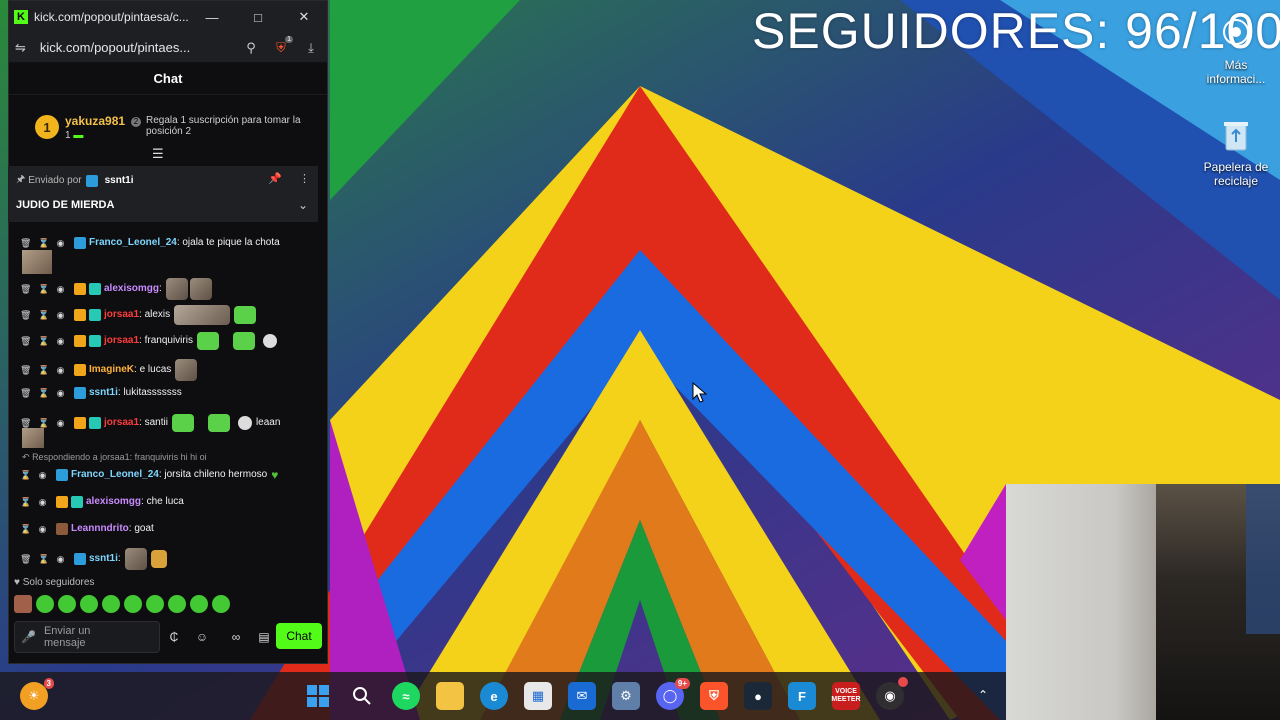 The height and width of the screenshot is (720, 1280). Describe the element at coordinates (304, 179) in the screenshot. I see `more-options-icon: ⋮` at that location.